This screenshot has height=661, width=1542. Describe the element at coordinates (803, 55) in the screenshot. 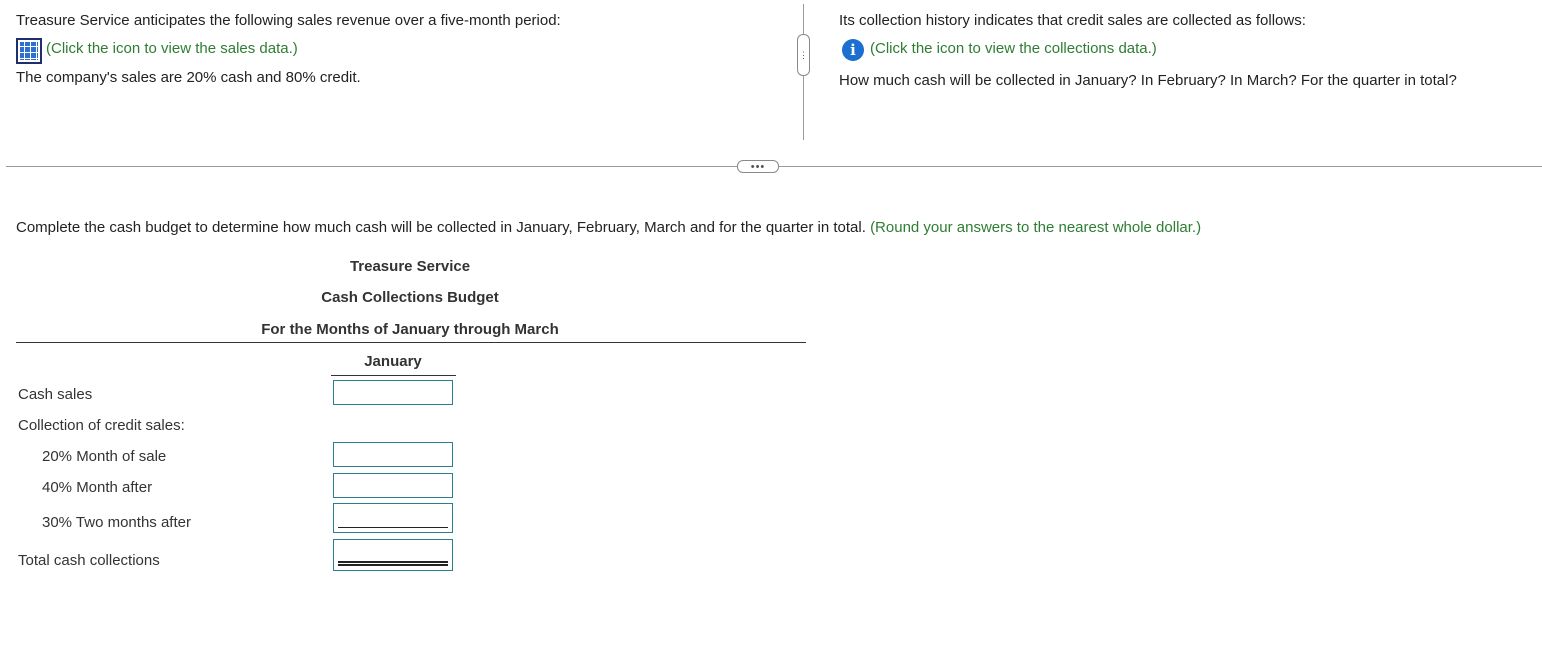

I see `vertical-splitter-handle: ⋮` at that location.